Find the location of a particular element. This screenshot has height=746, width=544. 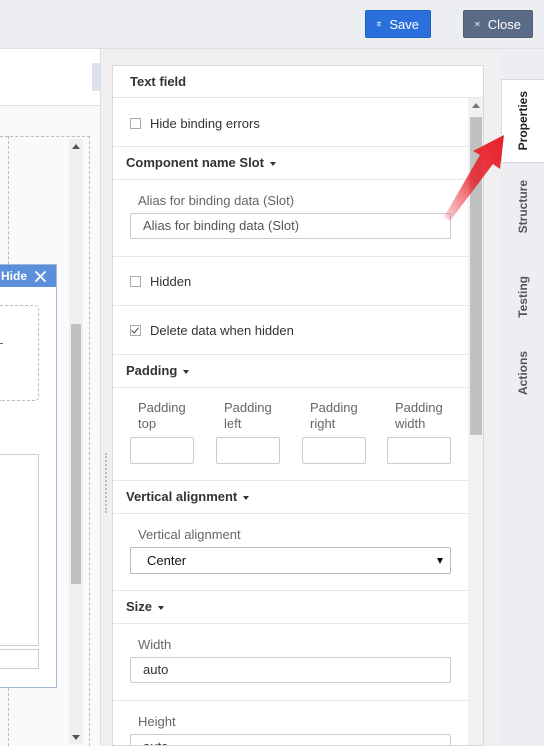

dropdown-arrow-icon is located at coordinates (440, 561).